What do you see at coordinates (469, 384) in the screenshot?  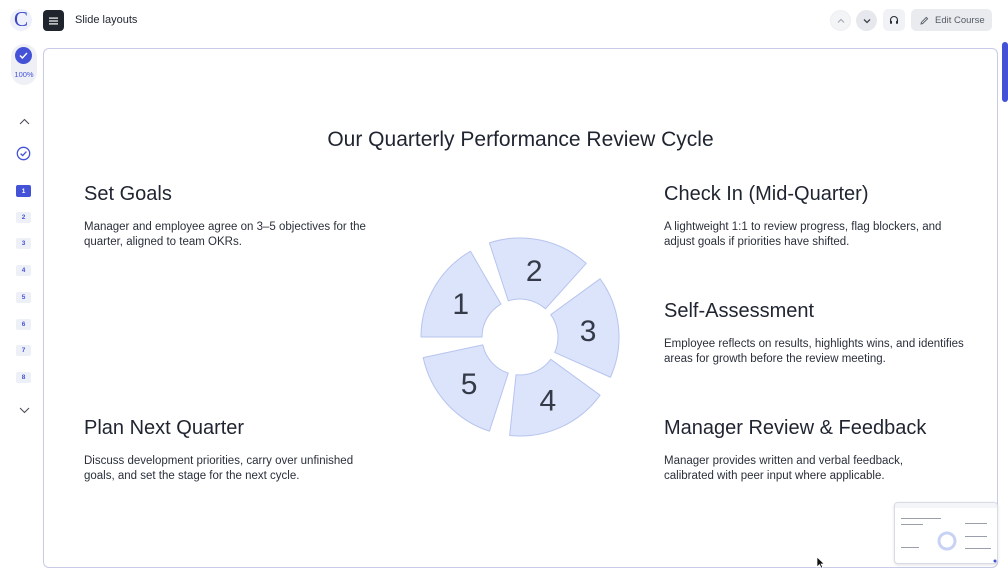 I see `cycle-number-5: 5` at bounding box center [469, 384].